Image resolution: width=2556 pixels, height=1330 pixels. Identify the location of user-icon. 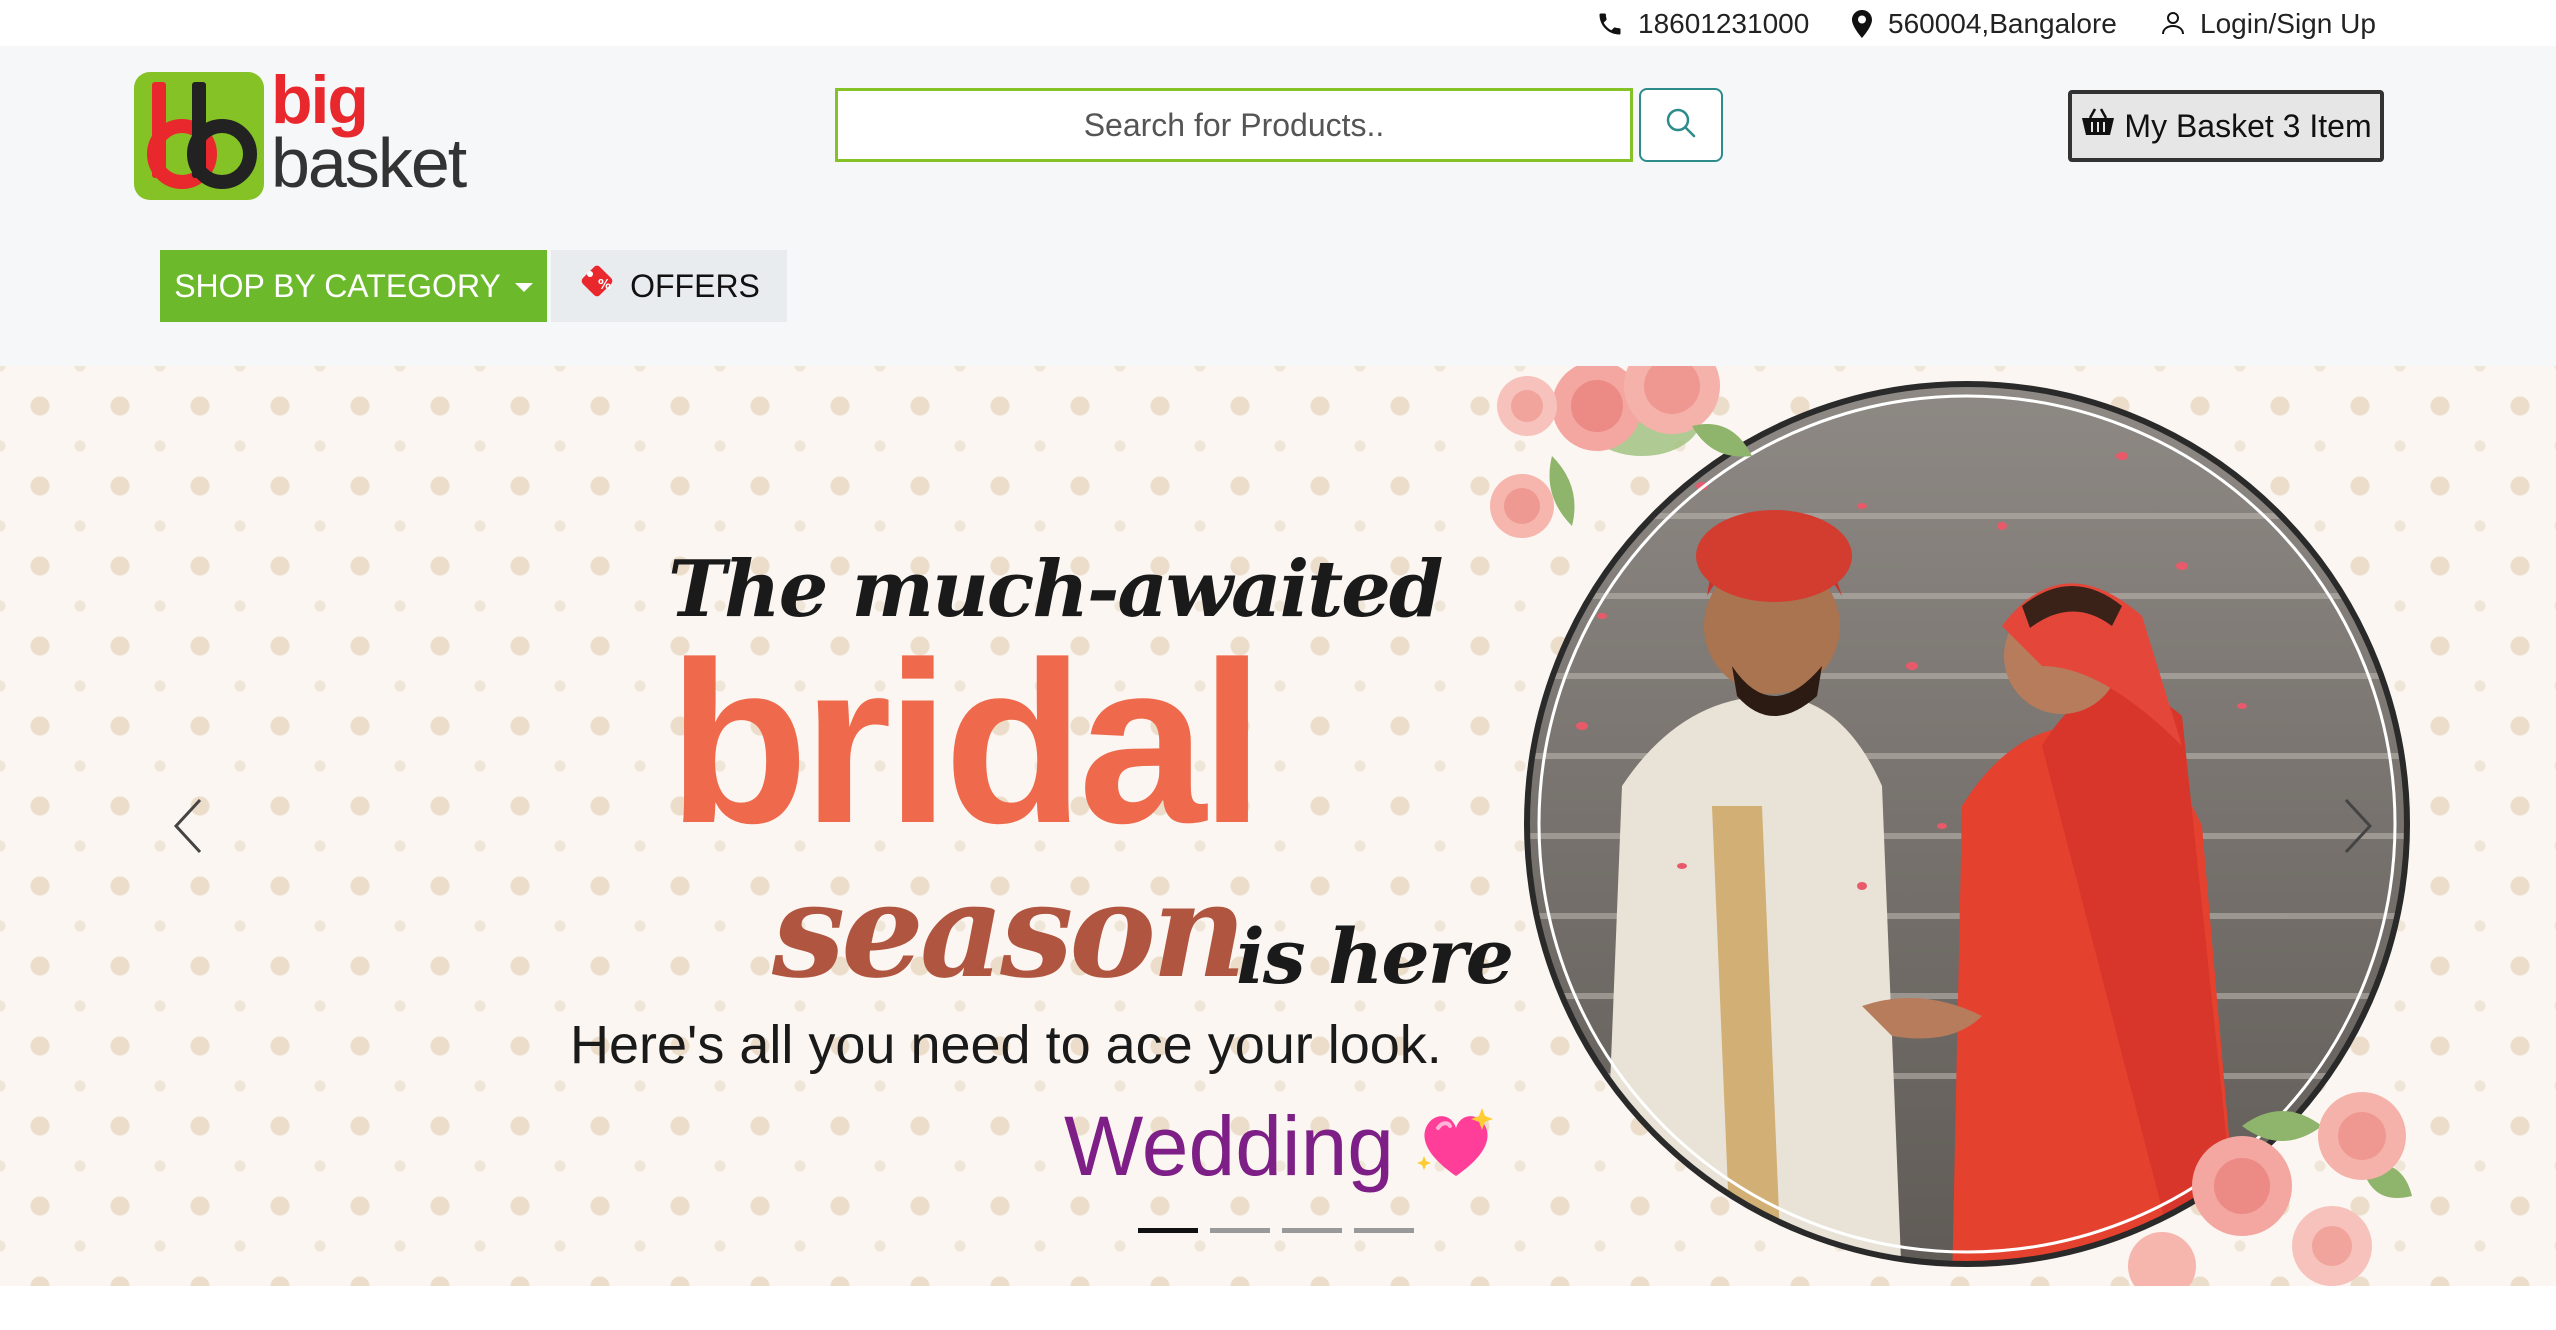
(2173, 24).